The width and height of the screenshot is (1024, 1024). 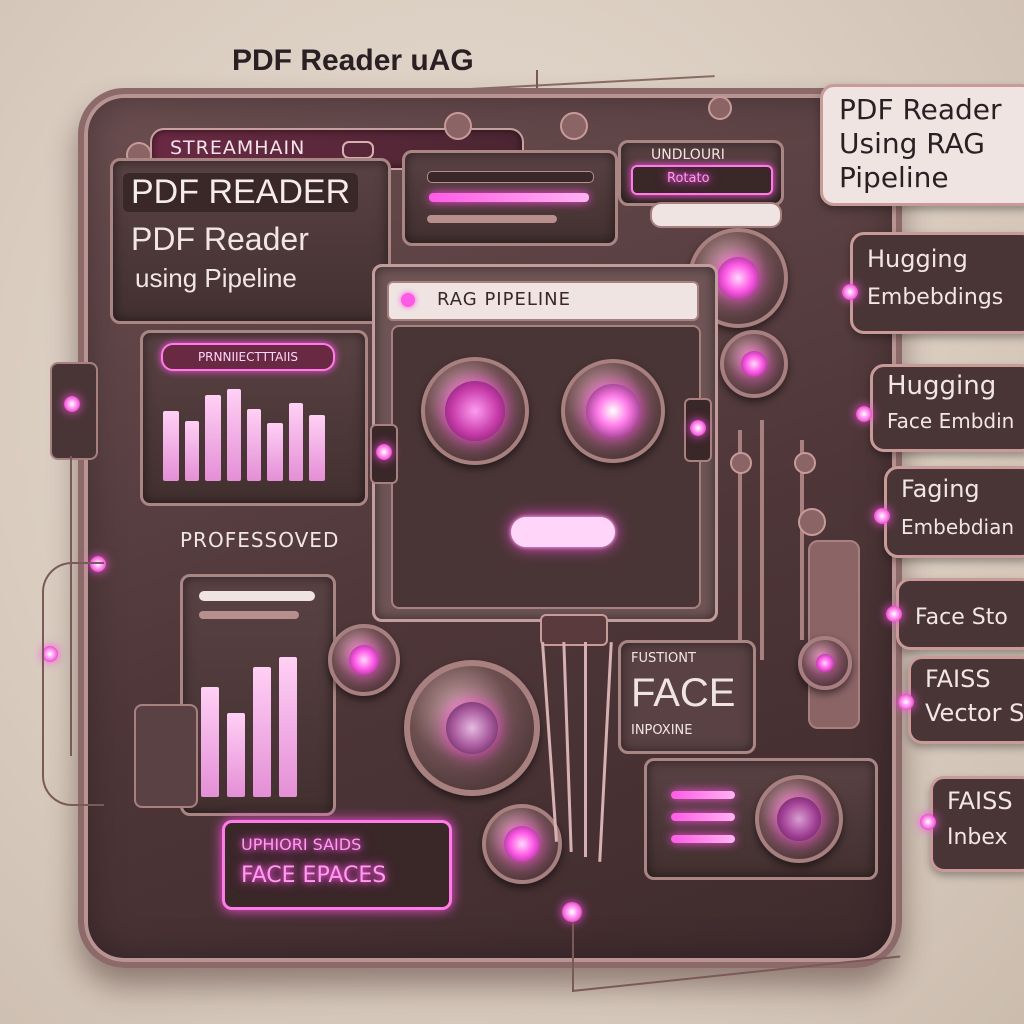 I want to click on side-tag-faiss-index: FAISS Inbex, so click(x=977, y=824).